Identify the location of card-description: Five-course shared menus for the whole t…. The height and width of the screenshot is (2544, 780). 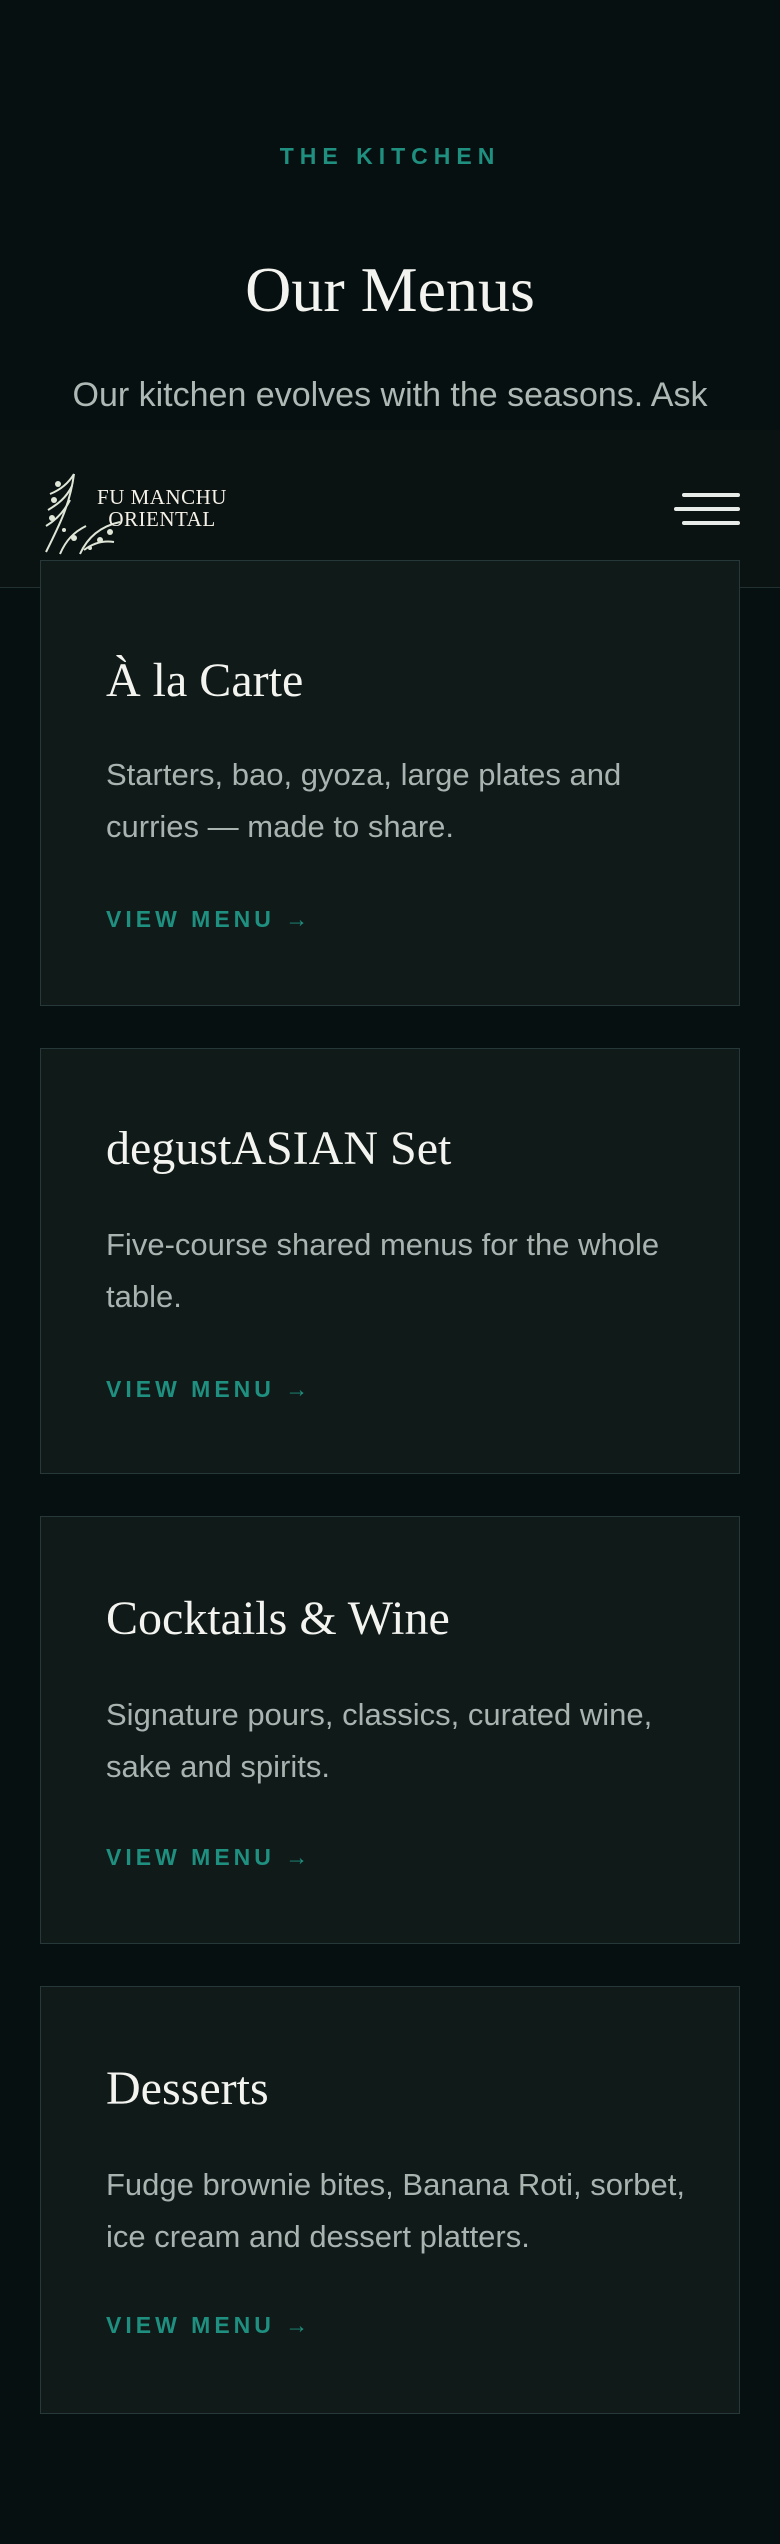
(383, 1270).